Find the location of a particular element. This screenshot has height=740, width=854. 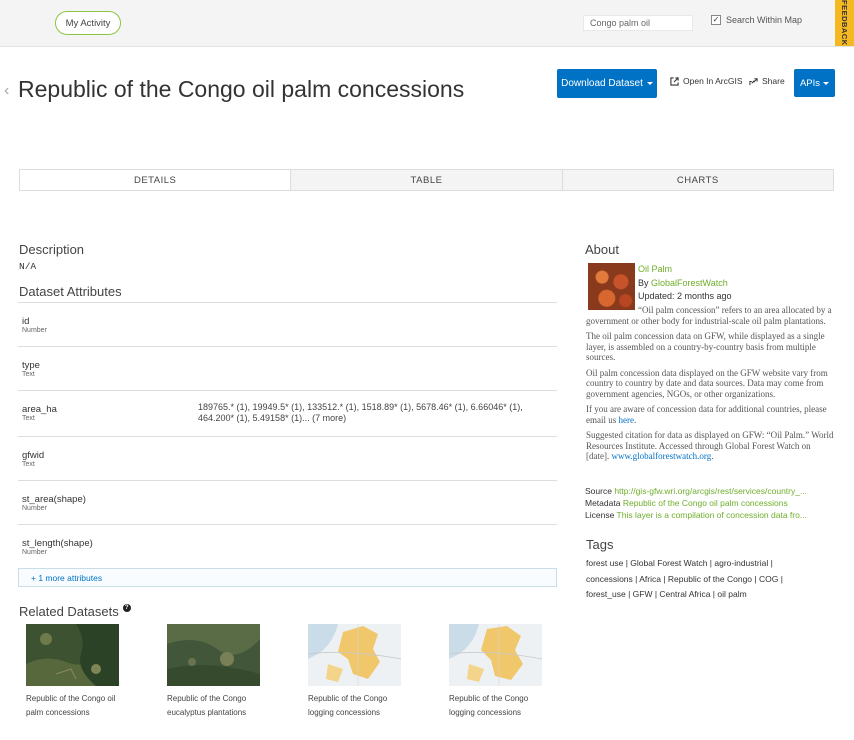

related-datasets-label: Related Datasets is located at coordinates (69, 611).